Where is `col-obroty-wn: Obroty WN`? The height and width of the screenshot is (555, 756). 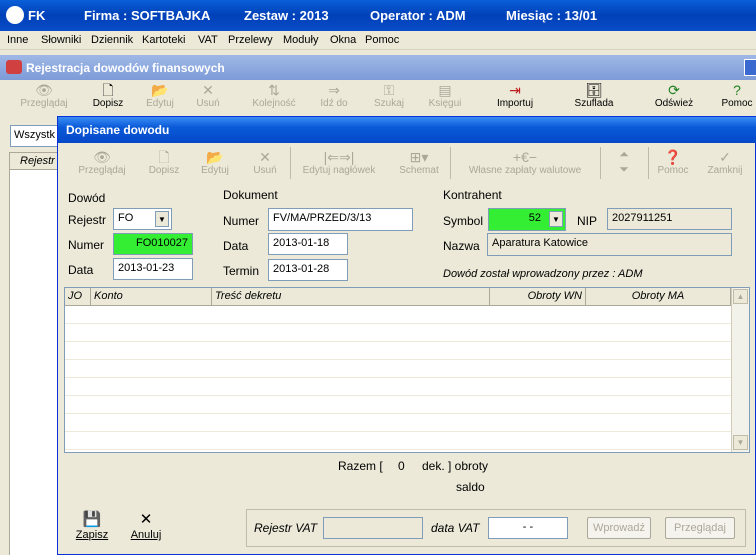 col-obroty-wn: Obroty WN is located at coordinates (538, 297).